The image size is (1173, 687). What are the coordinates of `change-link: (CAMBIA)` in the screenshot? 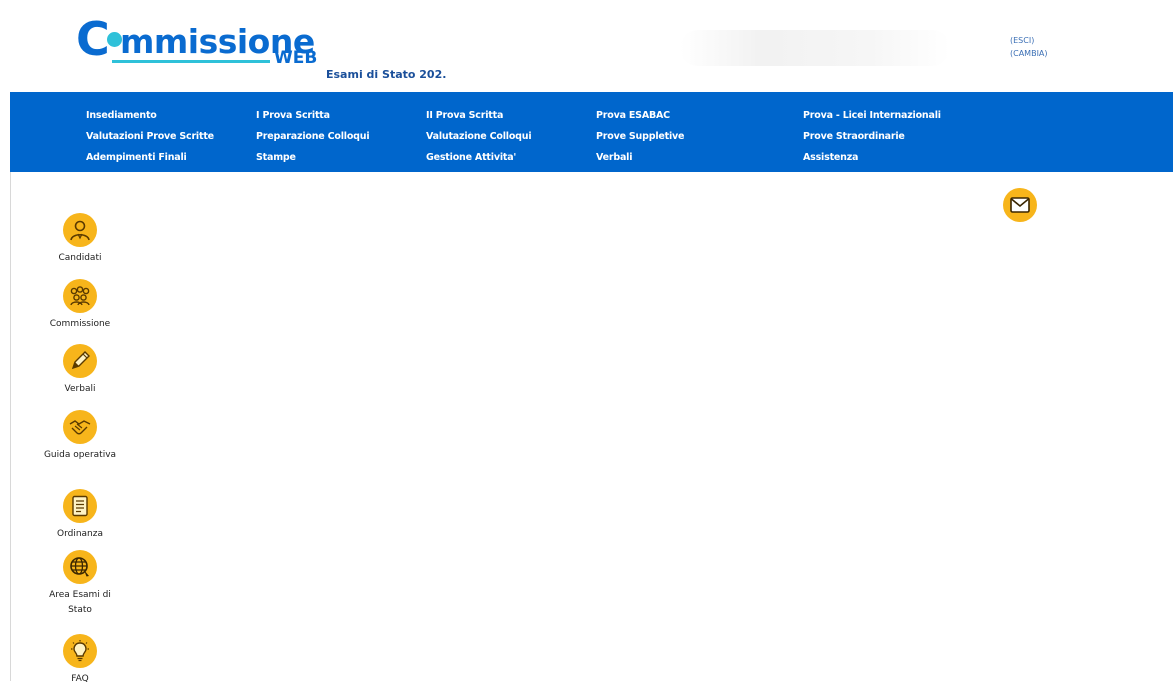 It's located at (1029, 53).